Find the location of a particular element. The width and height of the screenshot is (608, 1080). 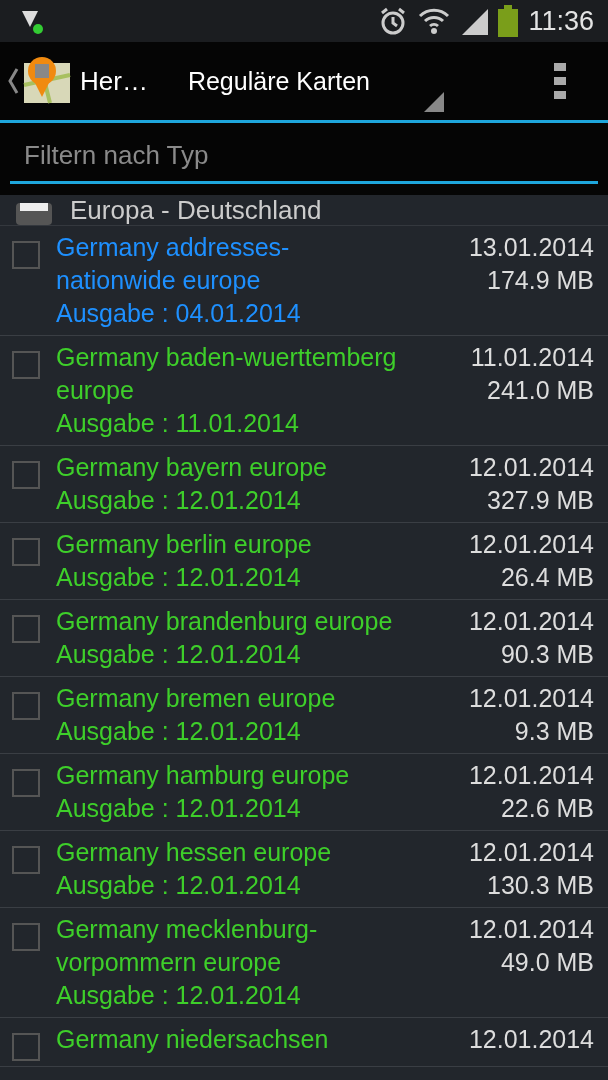

map-name: Germany berlin europe is located at coordinates (184, 544).